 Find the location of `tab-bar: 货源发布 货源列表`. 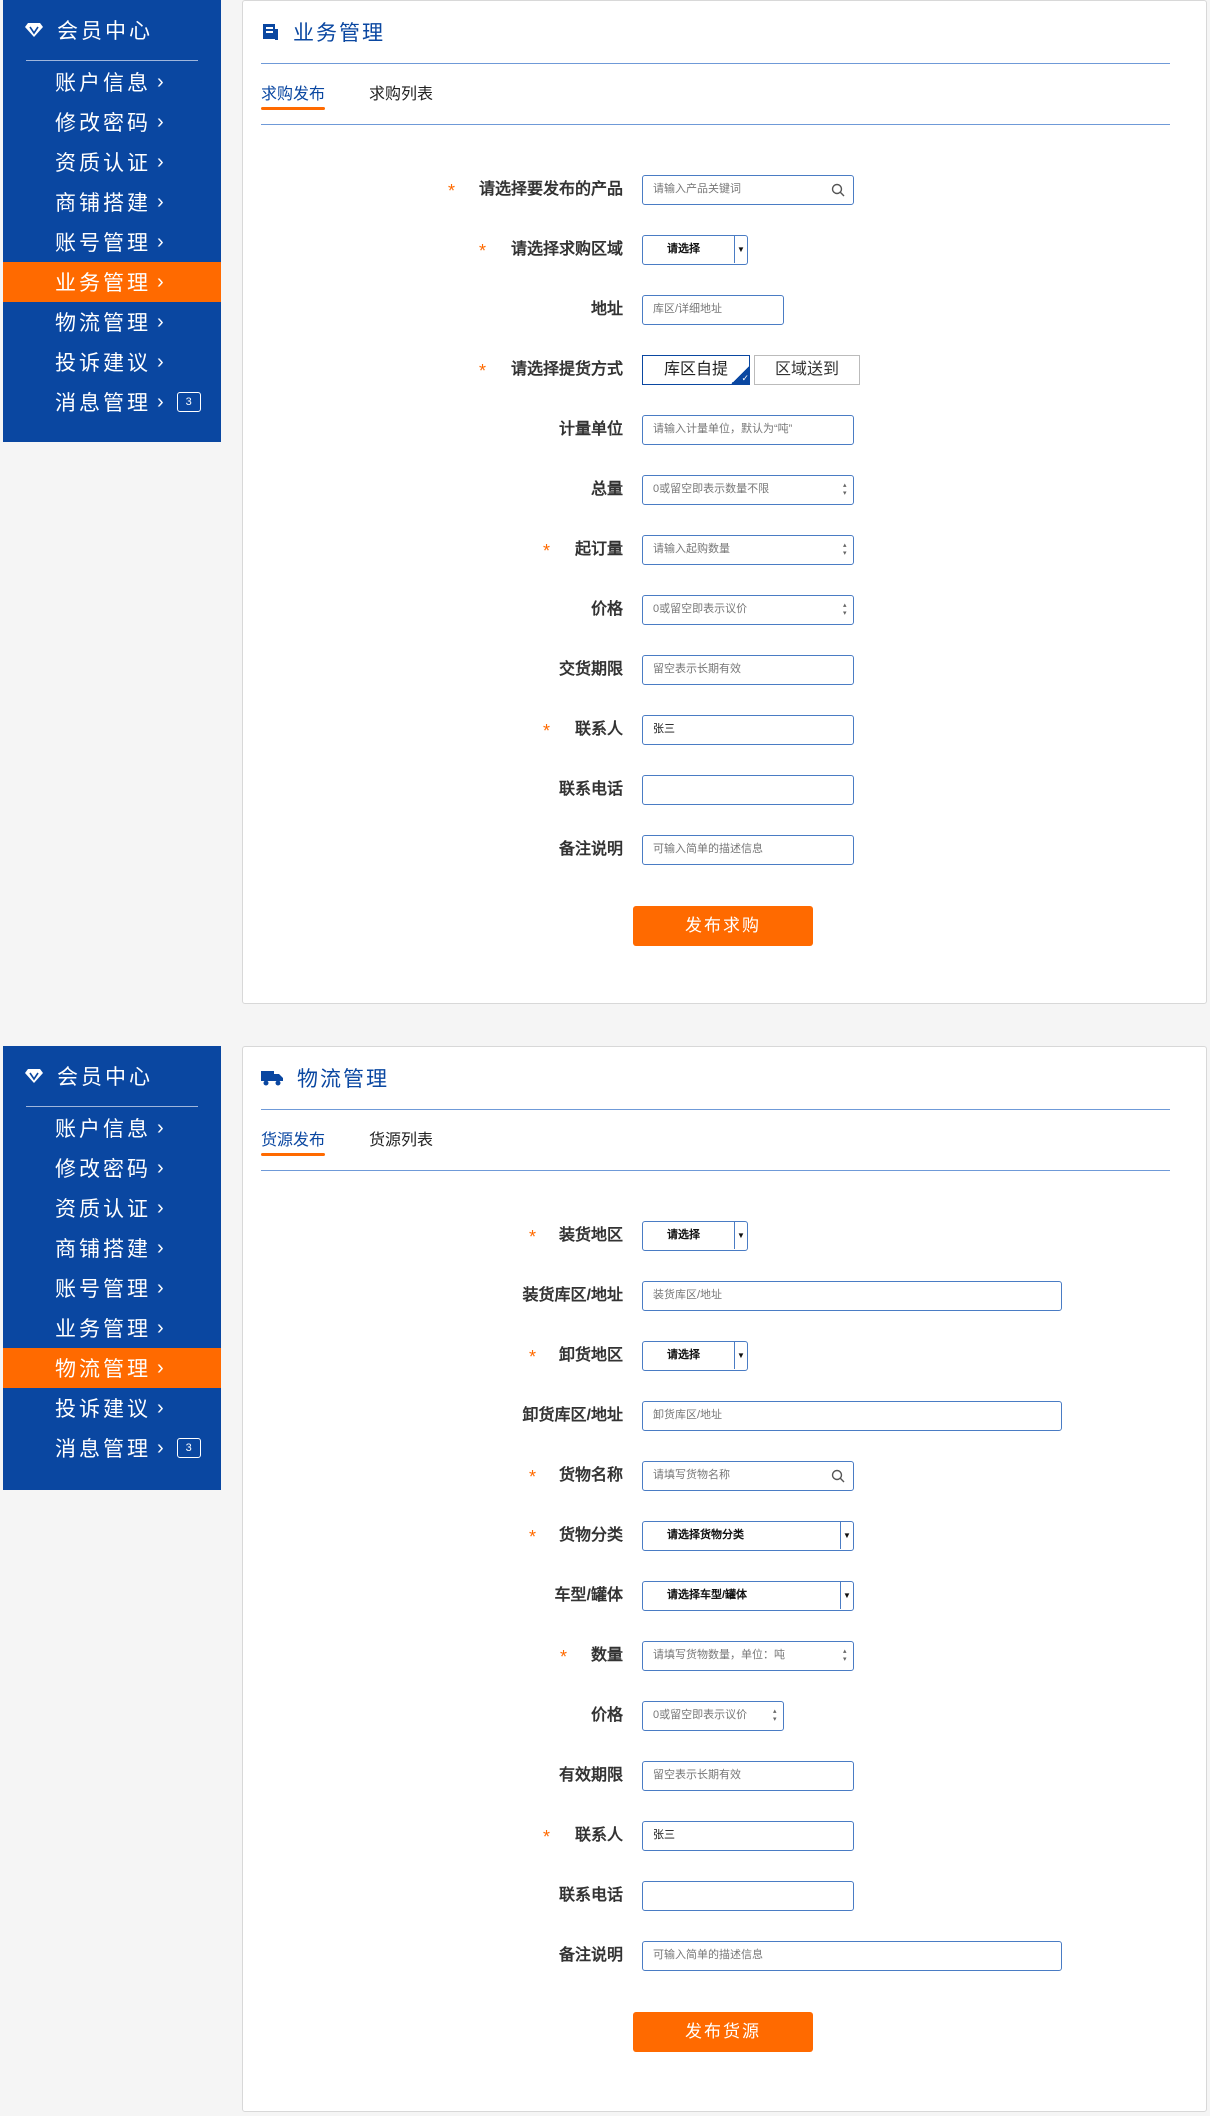

tab-bar: 货源发布 货源列表 is located at coordinates (715, 1140).